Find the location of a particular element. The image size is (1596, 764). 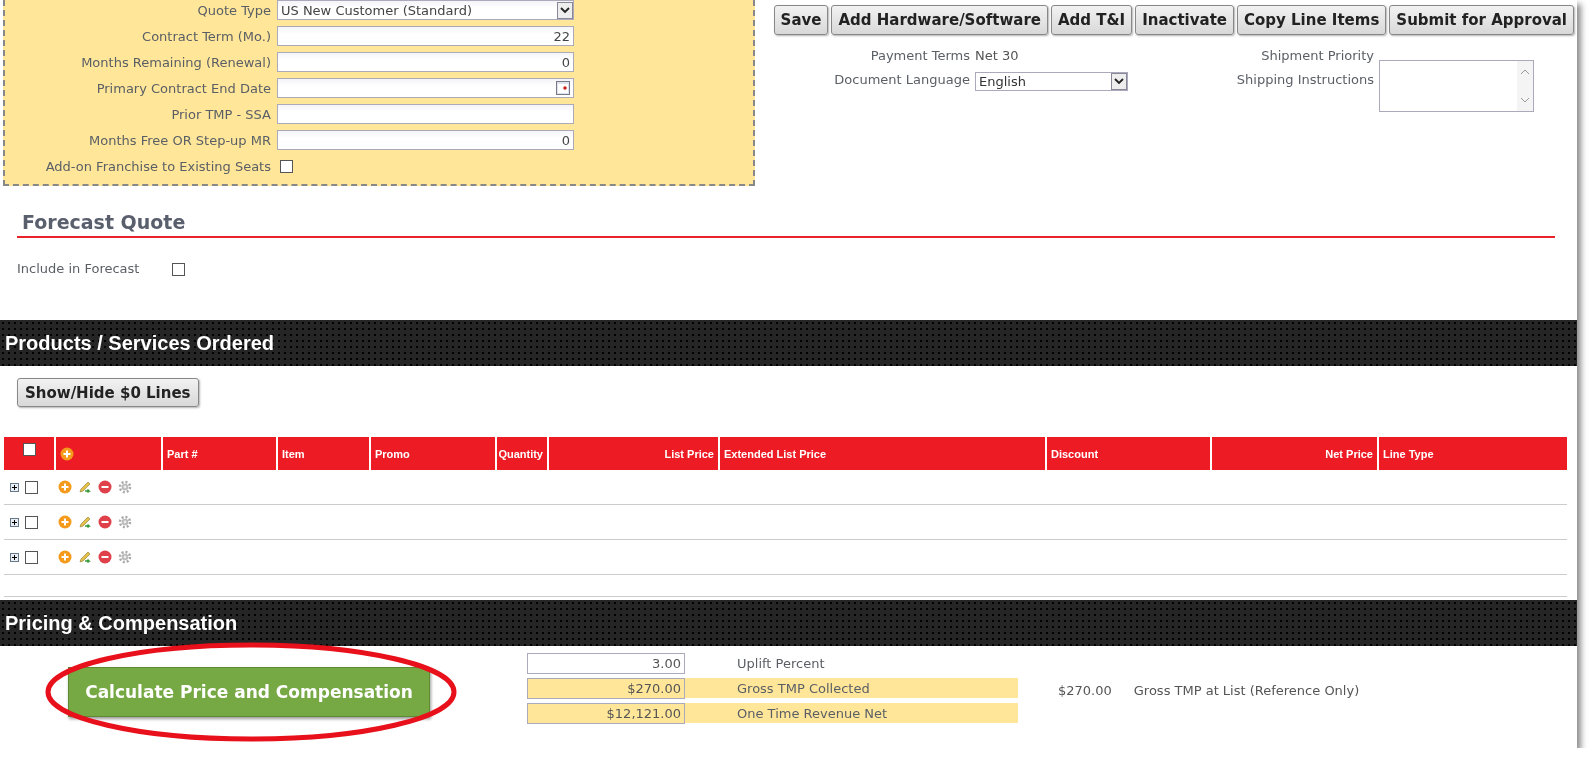

field-label: Months Remaining (Renewal) is located at coordinates (175, 62).